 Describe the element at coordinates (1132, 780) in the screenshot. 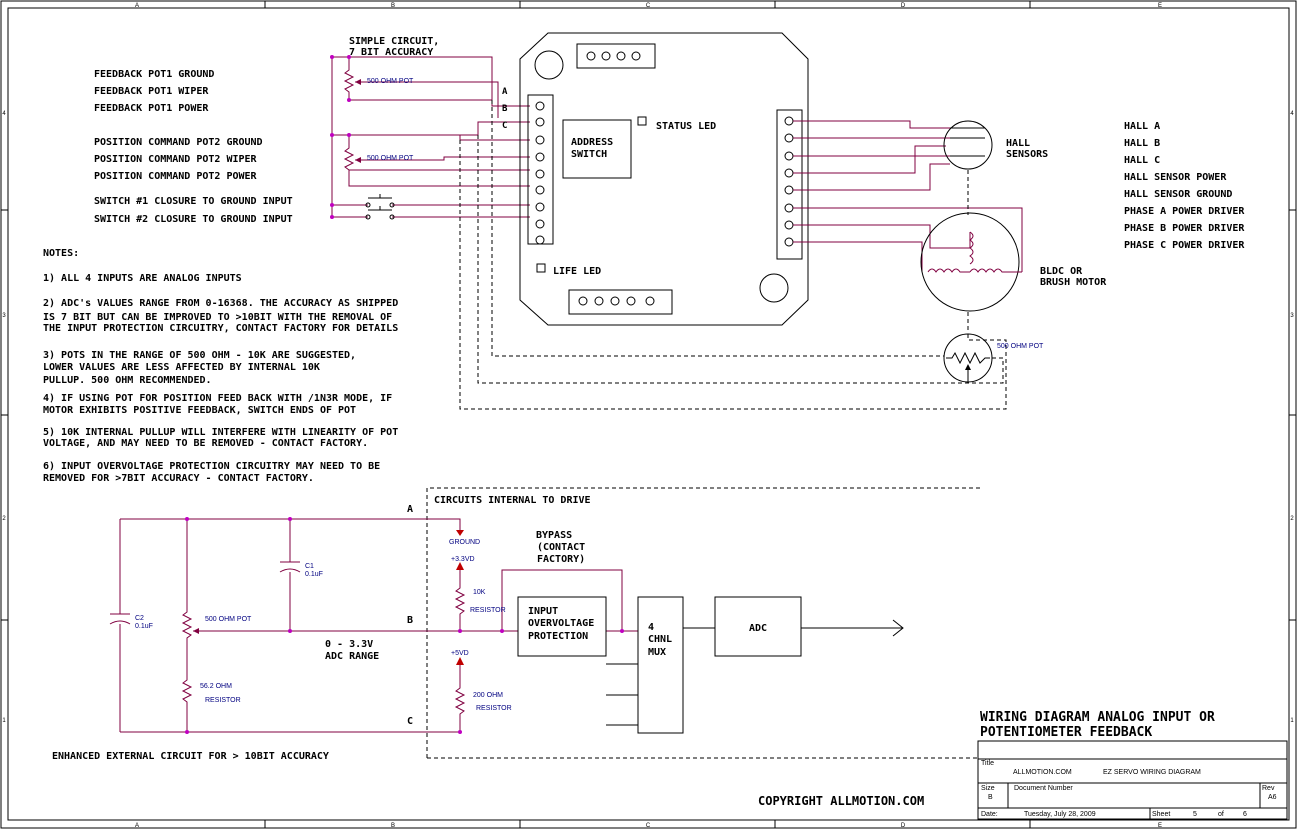

I see `title-block` at that location.